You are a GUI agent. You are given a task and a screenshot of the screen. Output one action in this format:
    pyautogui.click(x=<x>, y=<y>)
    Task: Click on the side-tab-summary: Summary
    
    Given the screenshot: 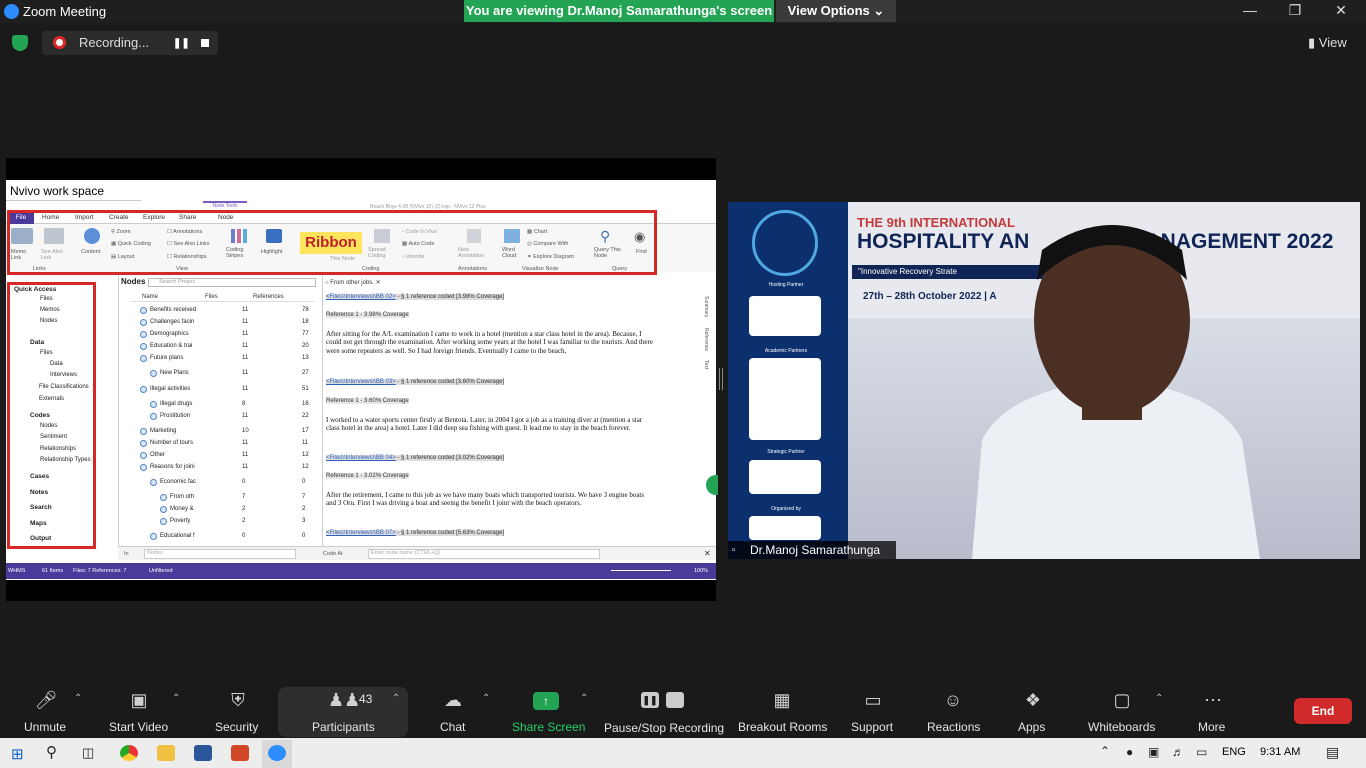 What is the action you would take?
    pyautogui.click(x=706, y=306)
    